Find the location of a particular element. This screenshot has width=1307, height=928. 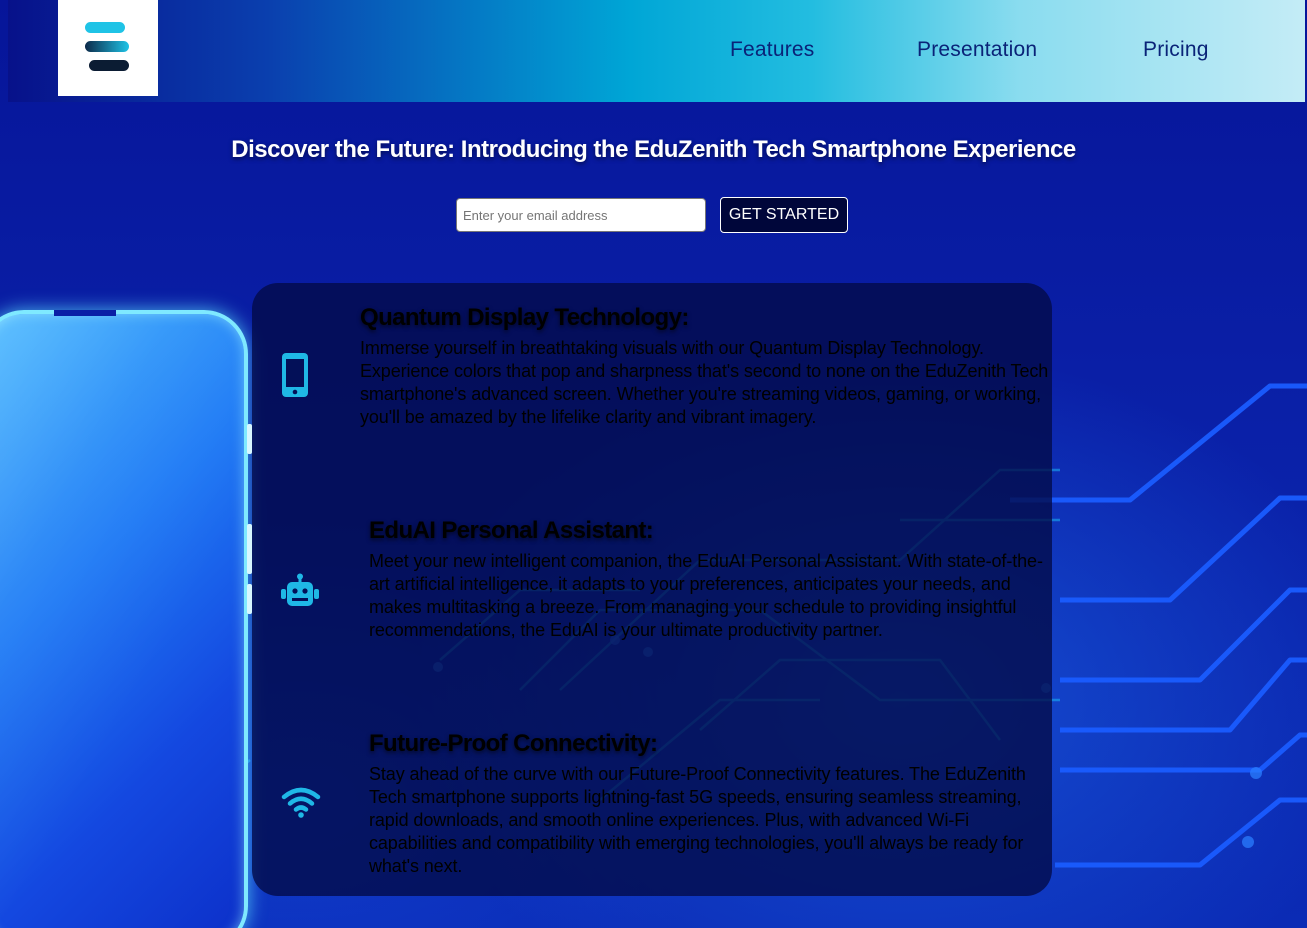

logo is located at coordinates (108, 48).